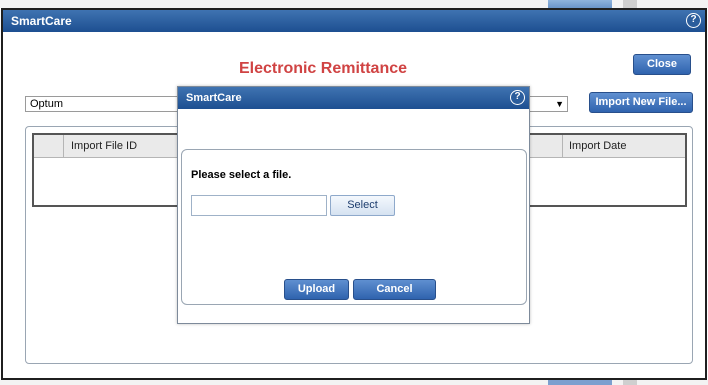 The image size is (708, 385). I want to click on page-title: Electronic Remittance, so click(323, 68).